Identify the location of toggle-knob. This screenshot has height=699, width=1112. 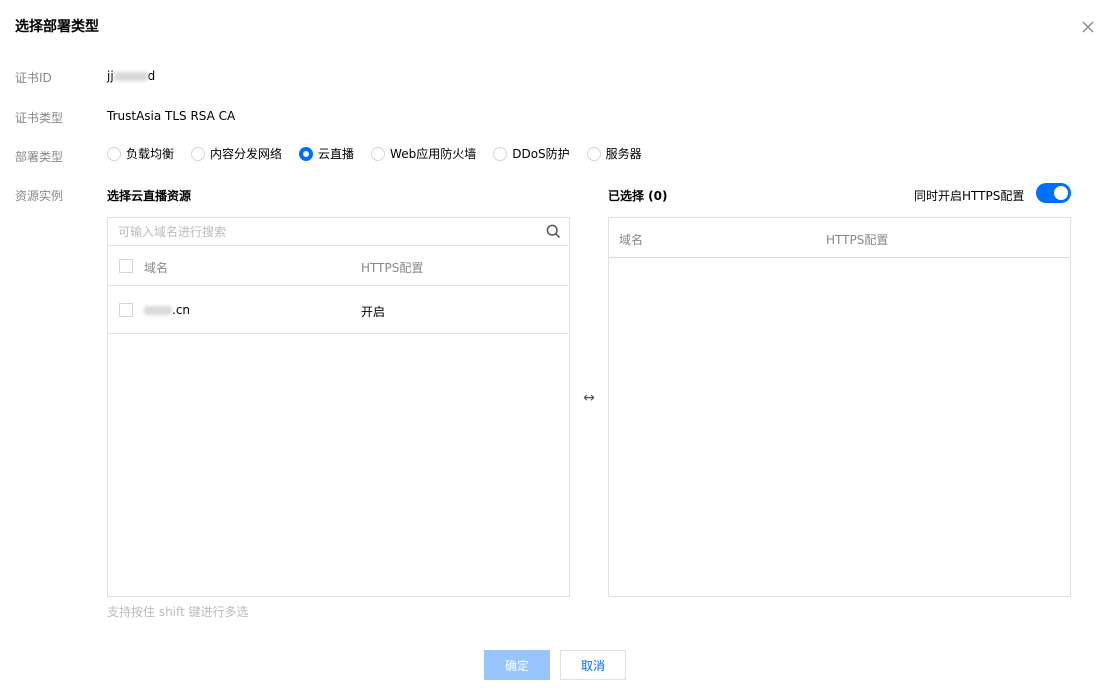
(1061, 193).